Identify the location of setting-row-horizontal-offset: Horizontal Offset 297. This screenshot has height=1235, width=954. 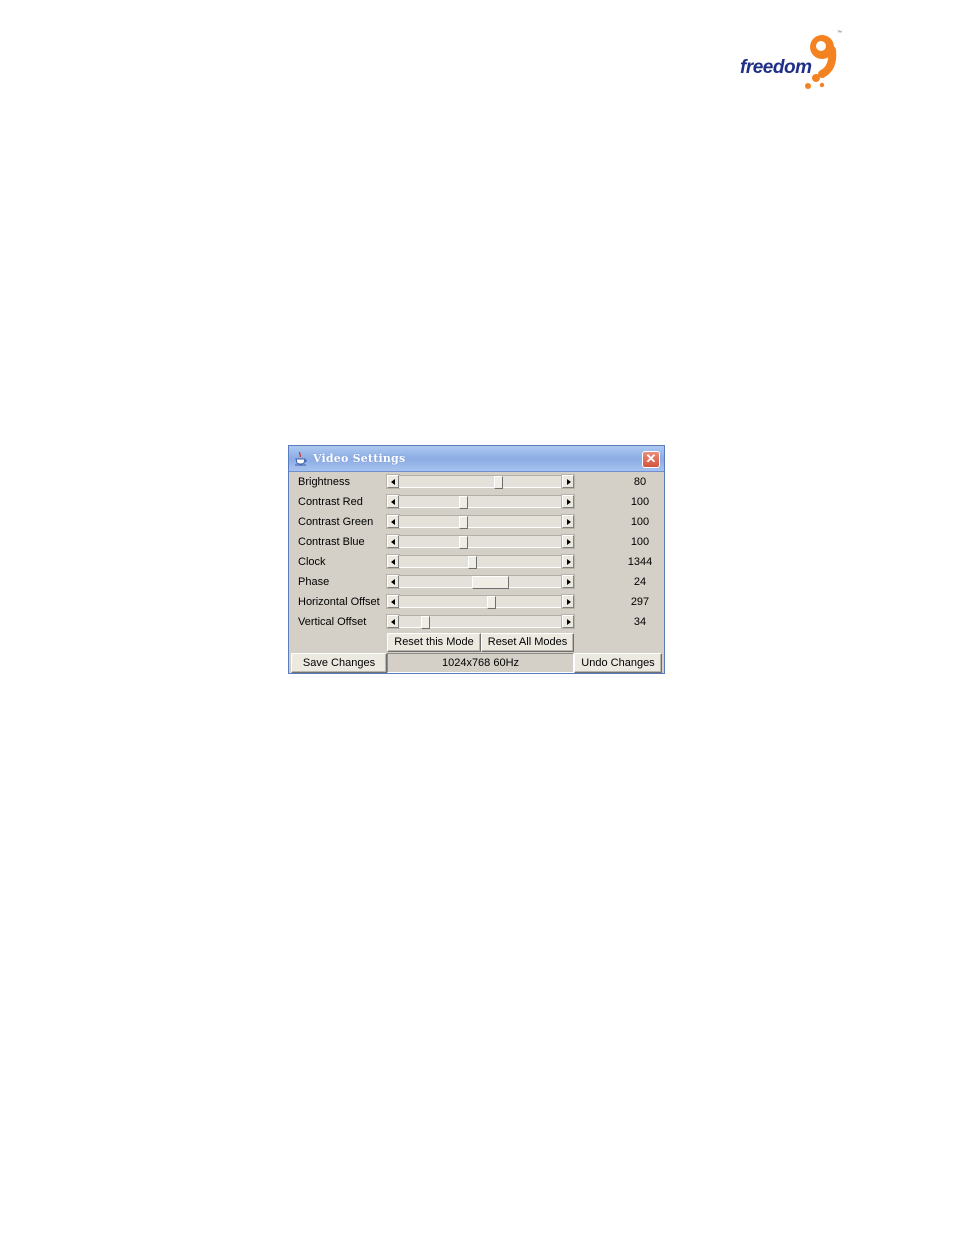
(476, 602).